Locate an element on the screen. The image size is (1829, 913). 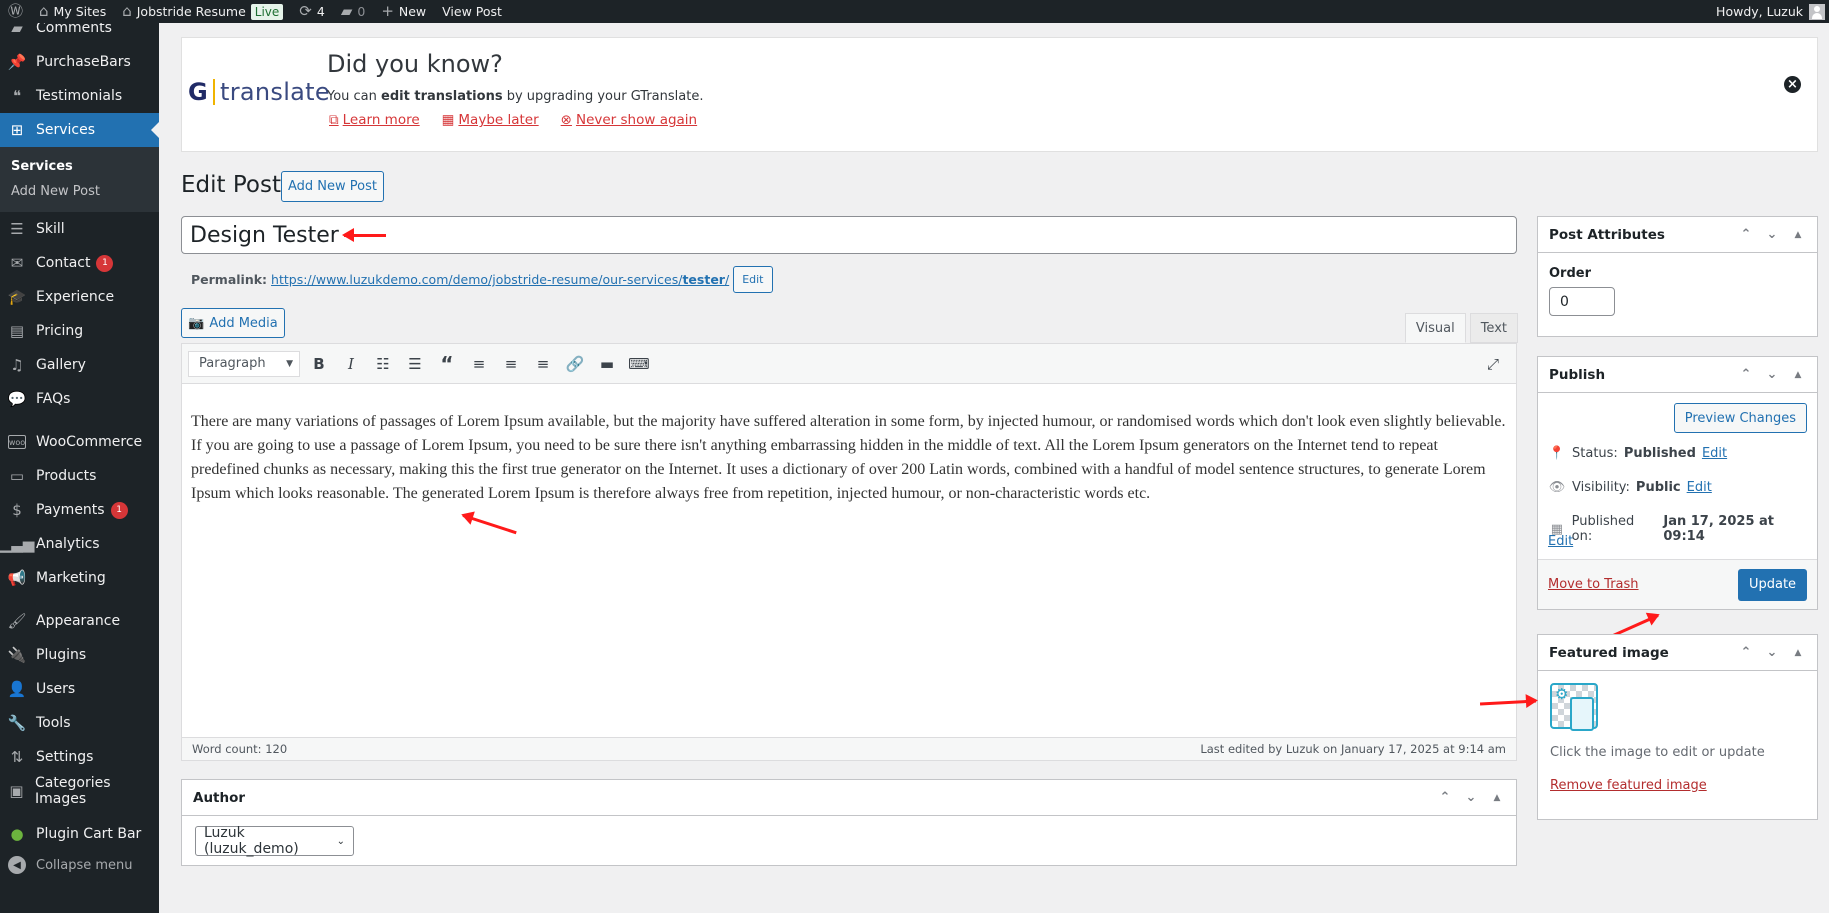
sidebar-item-users: 👤 Users is located at coordinates (79, 689).